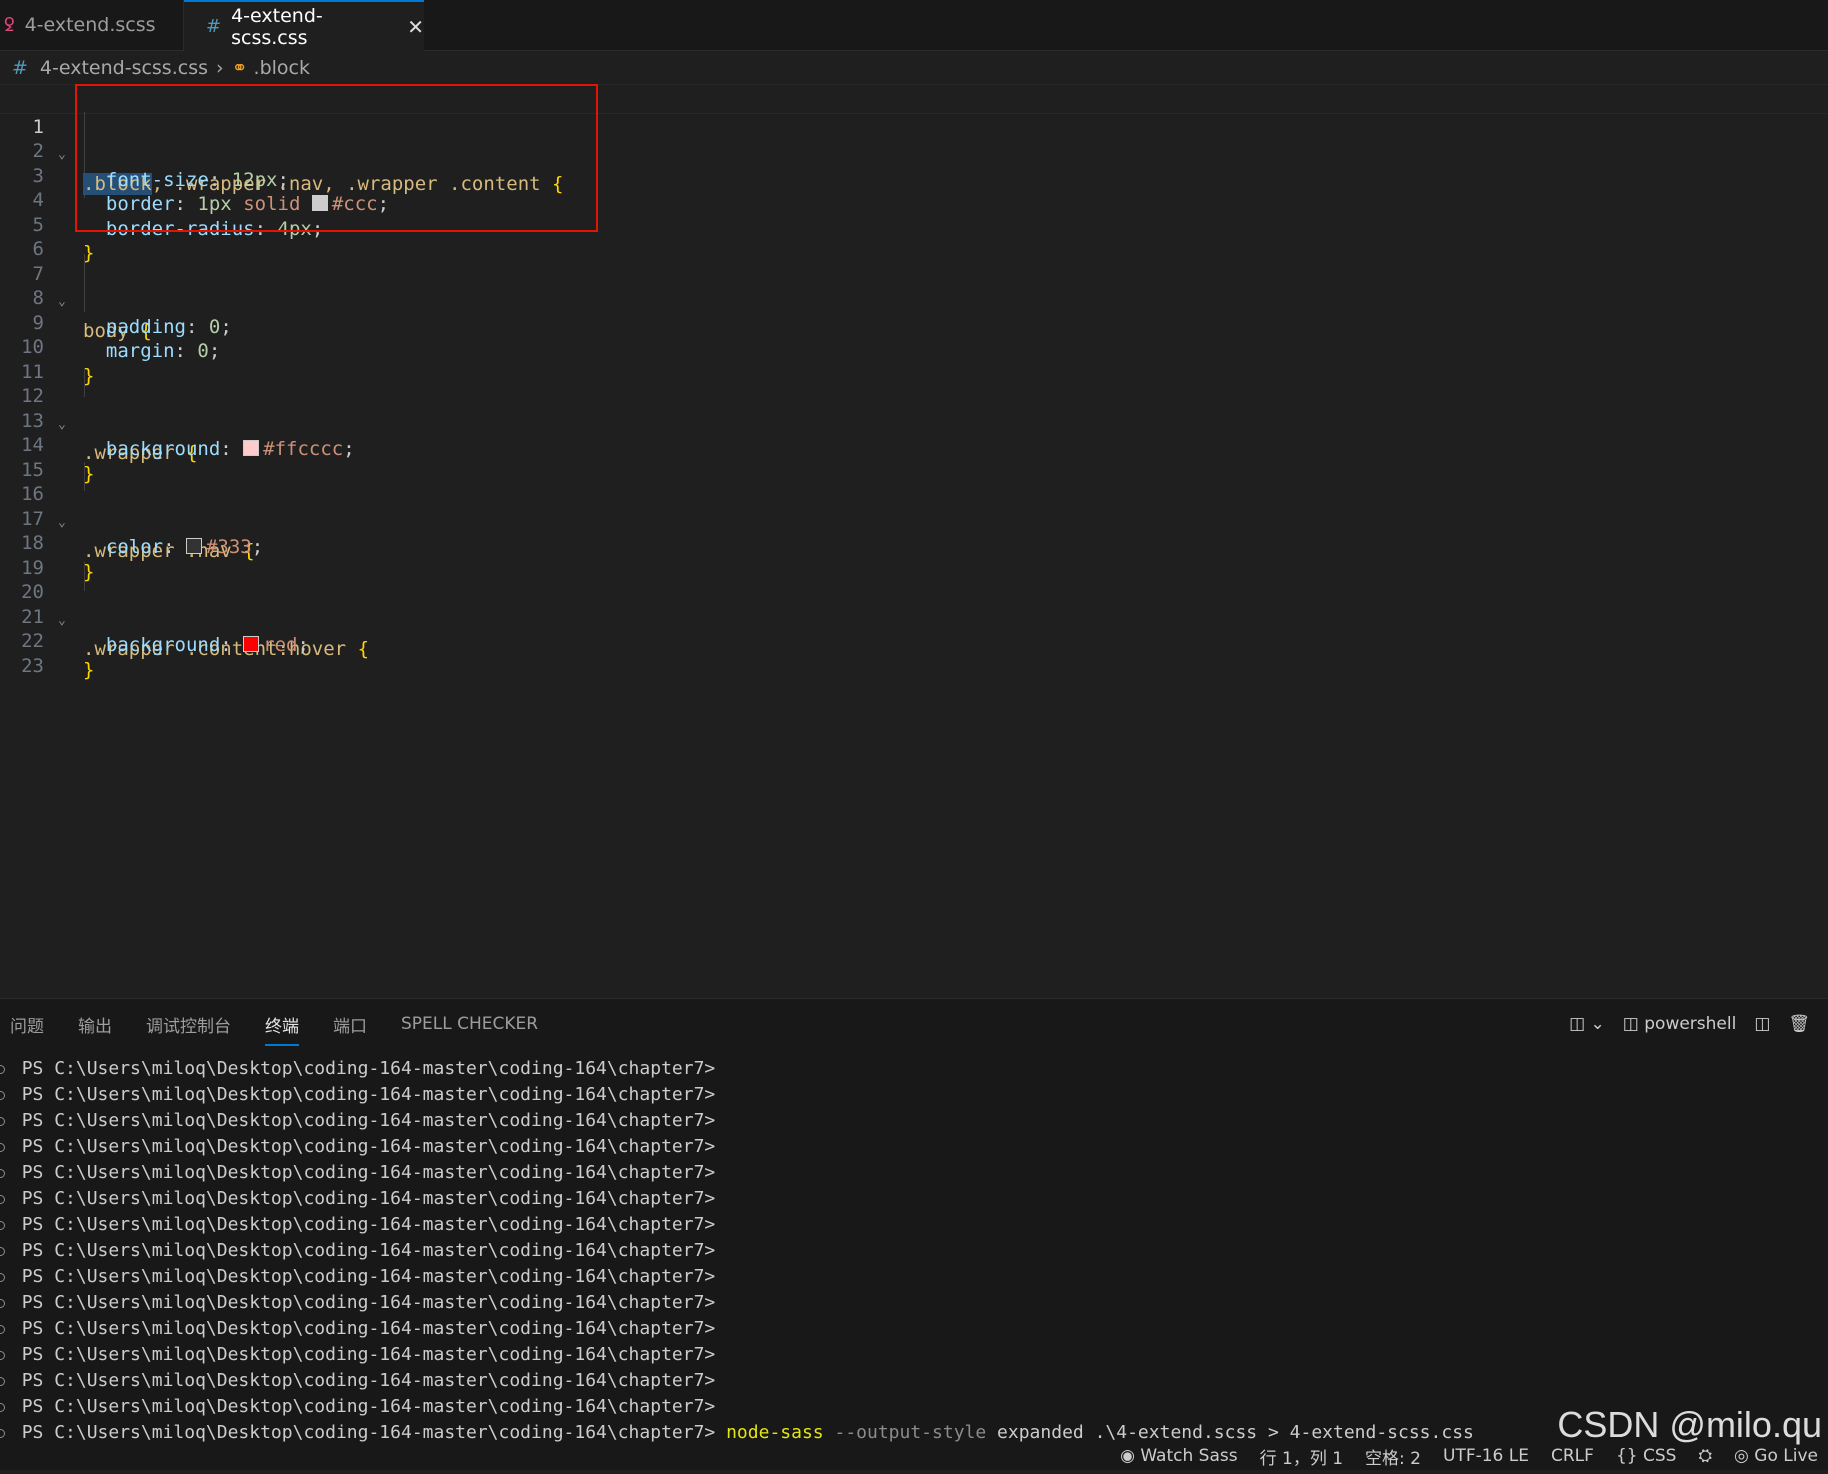  I want to click on command-flag: --output-style, so click(910, 1432).